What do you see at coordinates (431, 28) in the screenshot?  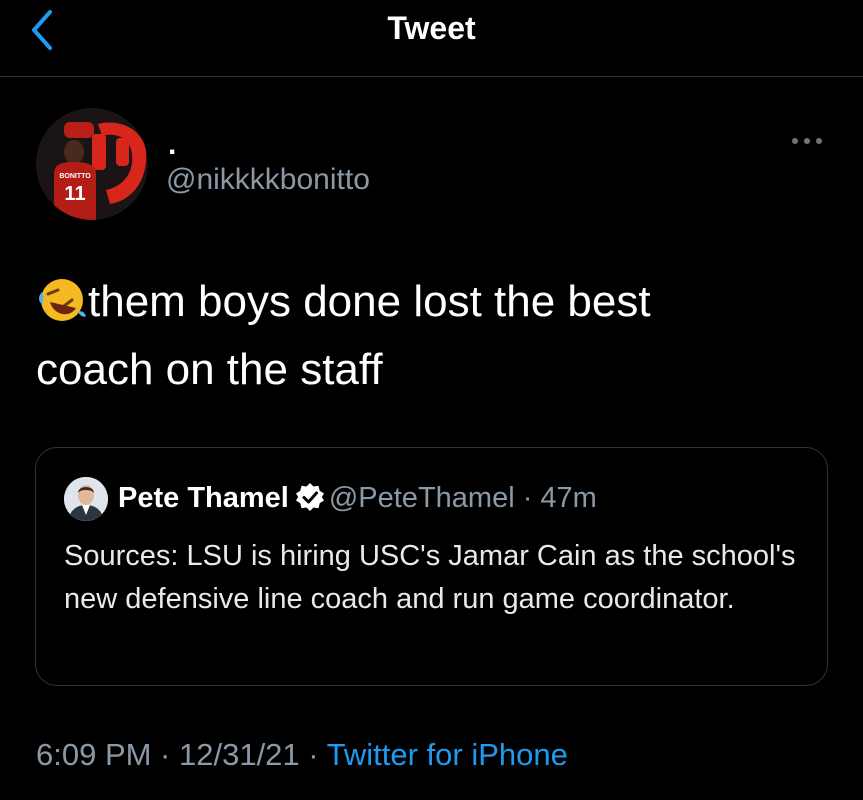 I see `page-title: Tweet` at bounding box center [431, 28].